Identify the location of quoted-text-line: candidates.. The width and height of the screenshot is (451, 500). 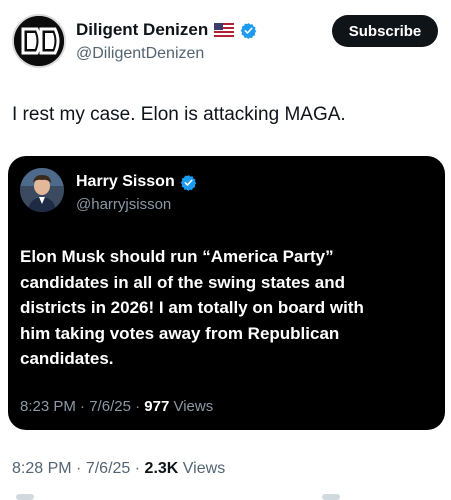
(67, 358).